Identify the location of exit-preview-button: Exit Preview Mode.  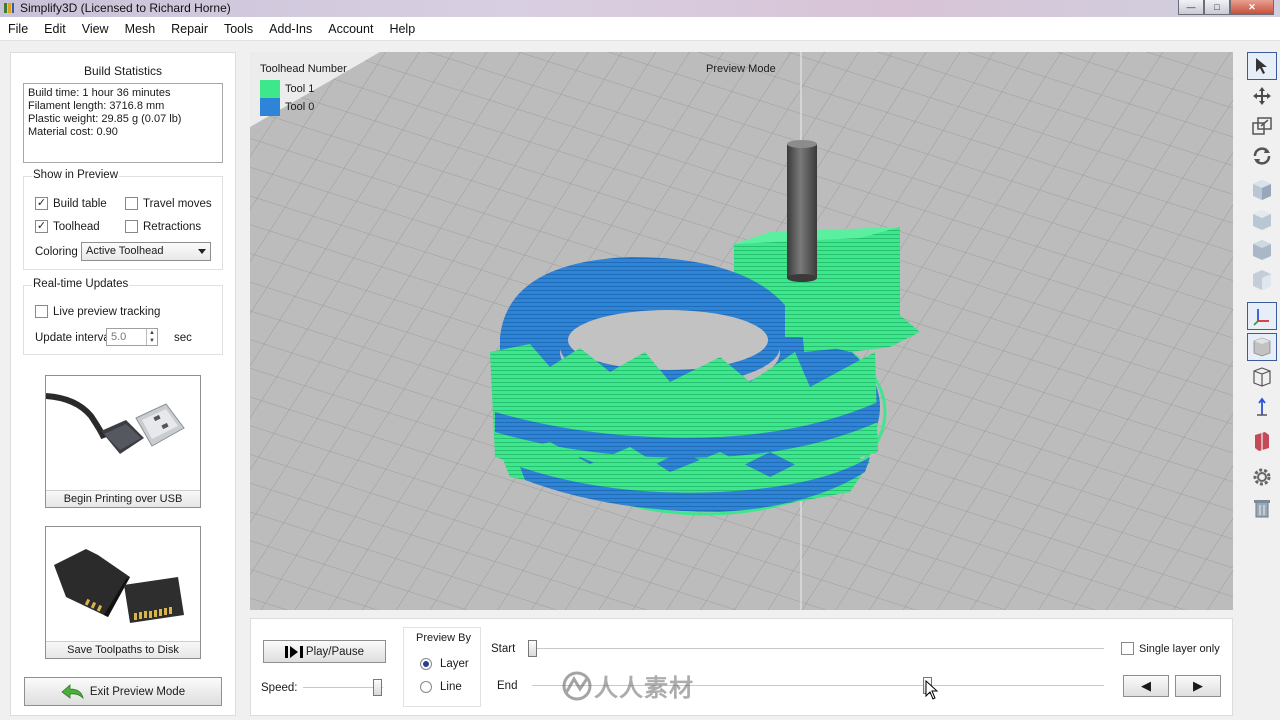
(123, 691).